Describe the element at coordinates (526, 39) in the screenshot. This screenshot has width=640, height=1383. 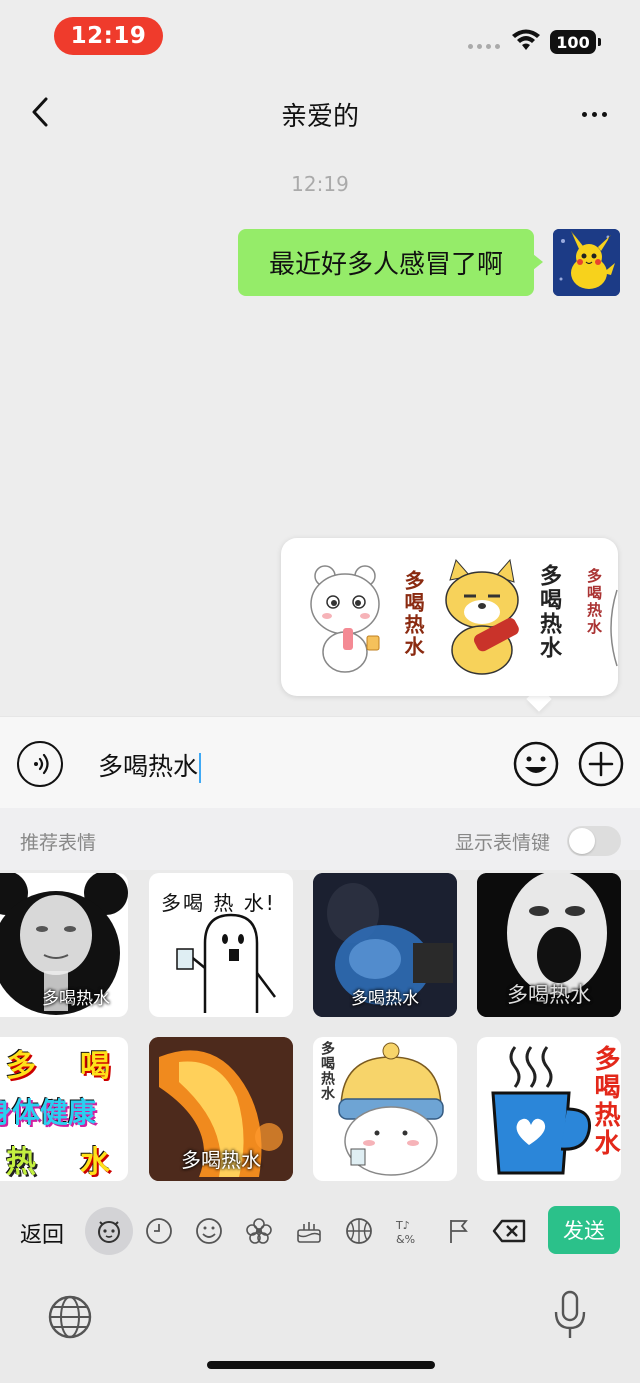
I see `wifi-icon` at that location.